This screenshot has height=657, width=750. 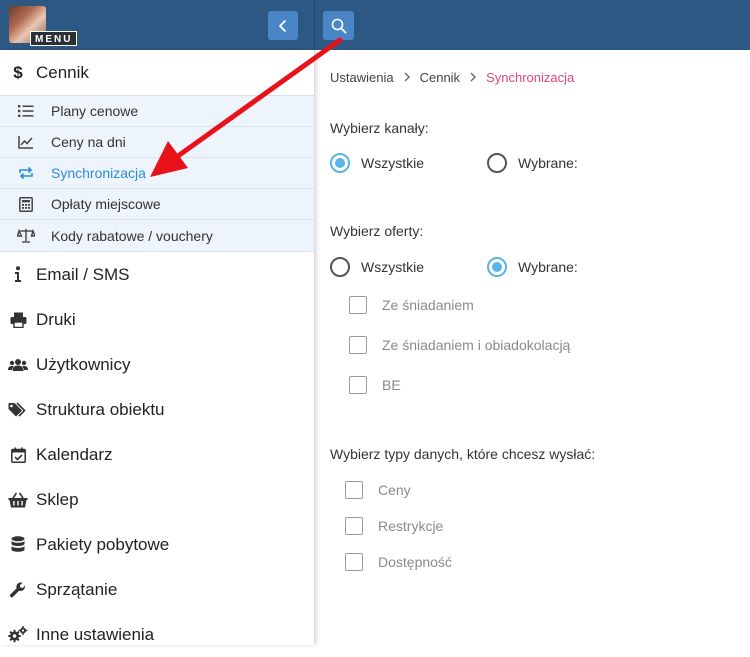 I want to click on collapse-sidebar-button, so click(x=283, y=25).